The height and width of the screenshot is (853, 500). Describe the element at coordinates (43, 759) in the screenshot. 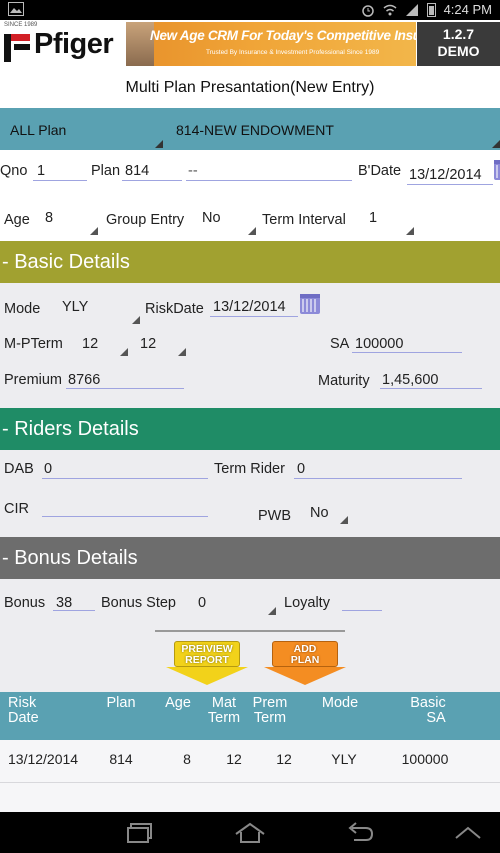

I see `cell-risk-date: 13/12/2014` at that location.